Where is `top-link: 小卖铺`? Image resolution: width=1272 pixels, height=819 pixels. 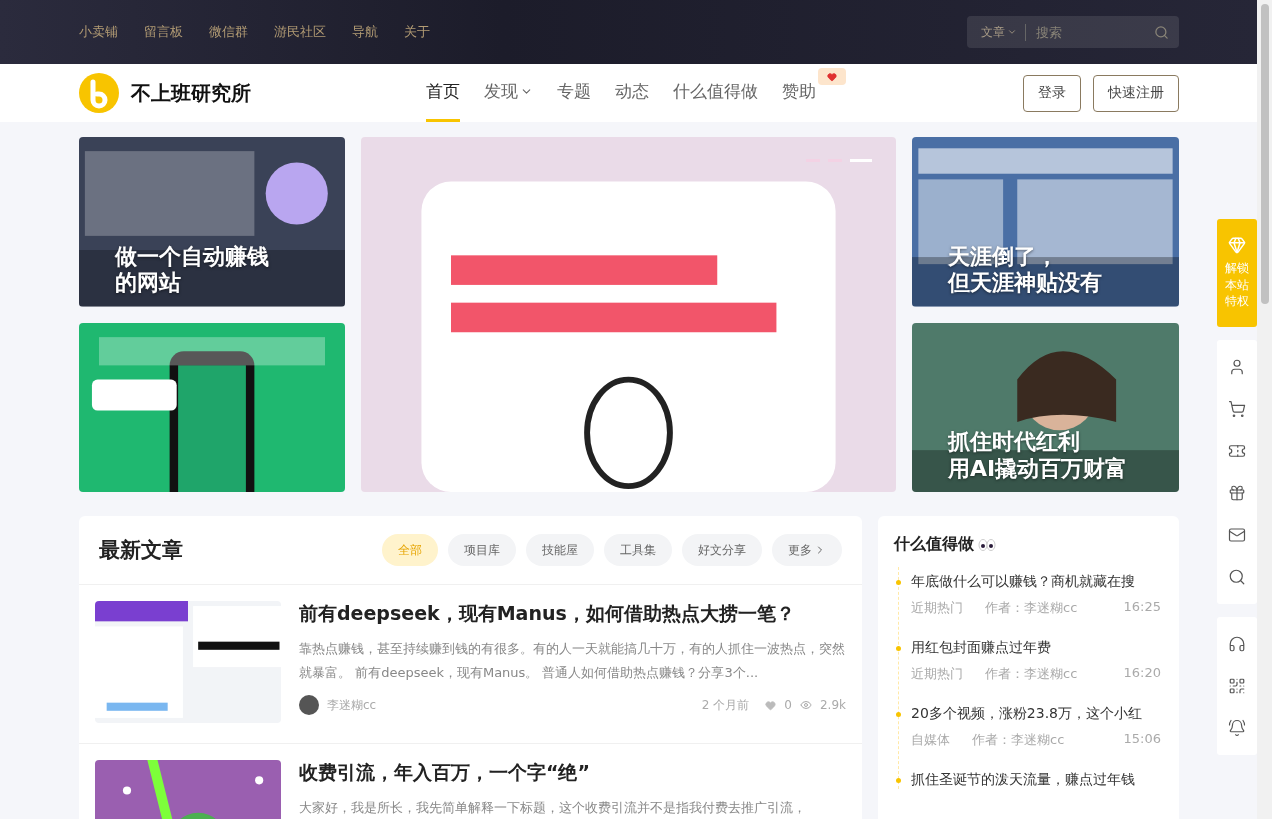 top-link: 小卖铺 is located at coordinates (98, 32).